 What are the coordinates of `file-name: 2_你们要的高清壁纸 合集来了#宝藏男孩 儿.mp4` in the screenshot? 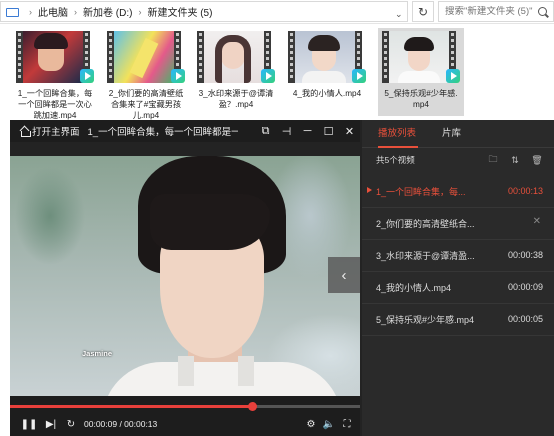 It's located at (146, 104).